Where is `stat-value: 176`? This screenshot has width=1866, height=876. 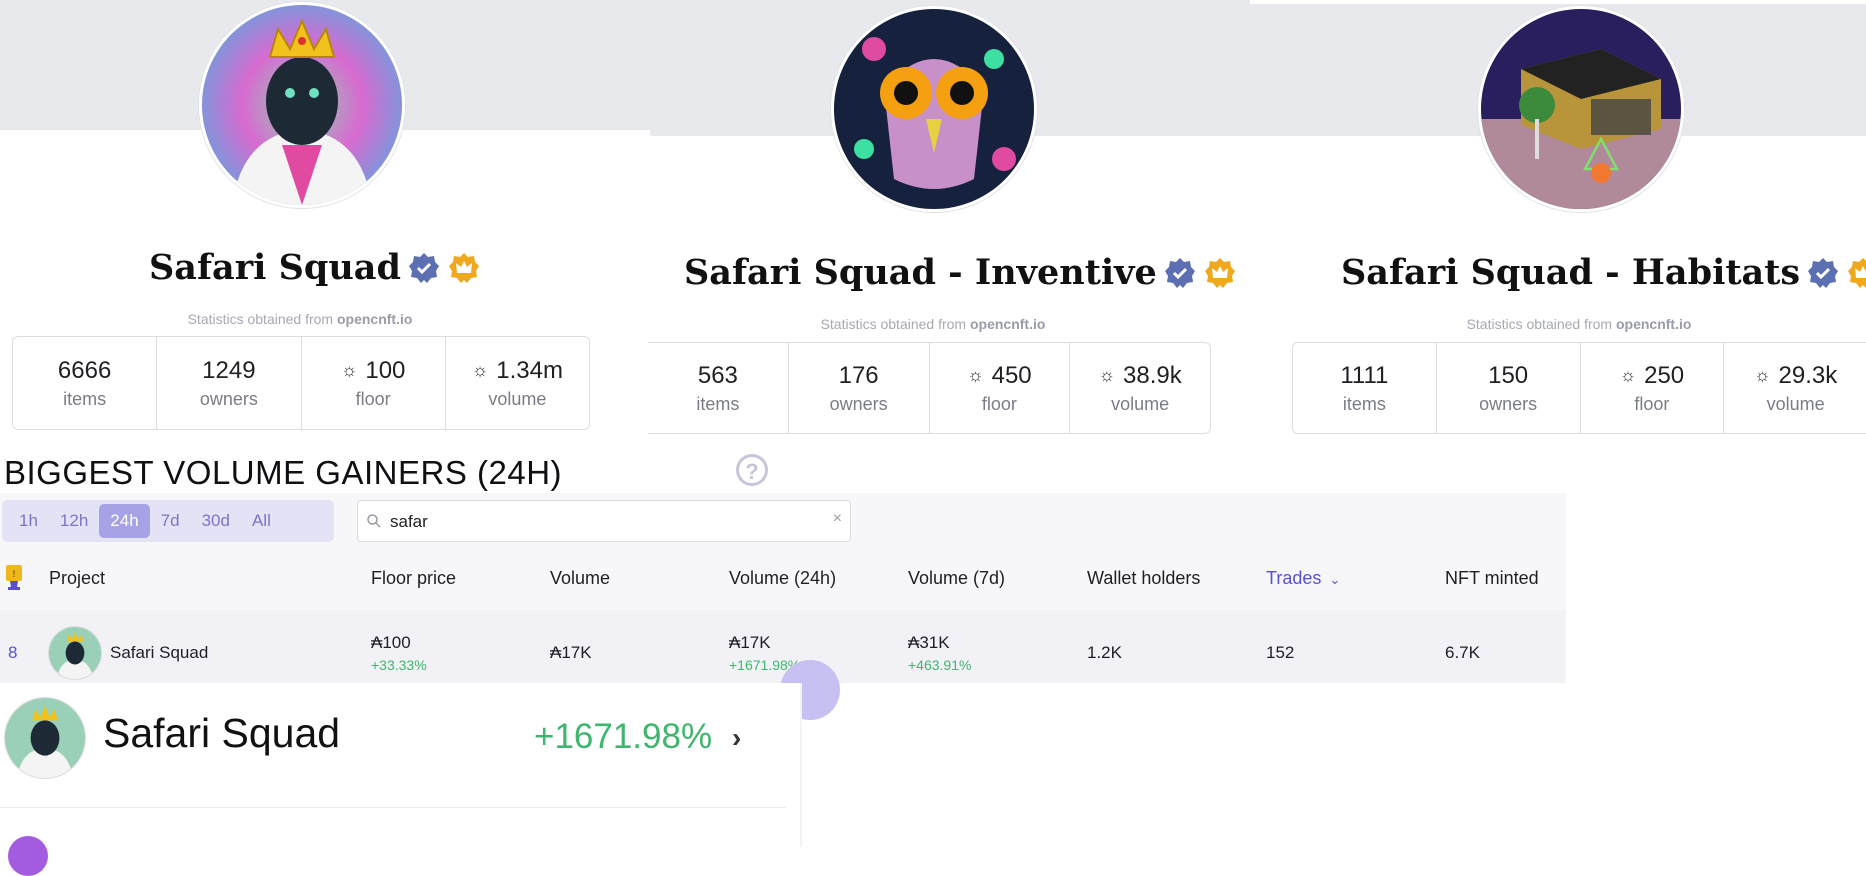 stat-value: 176 is located at coordinates (858, 375).